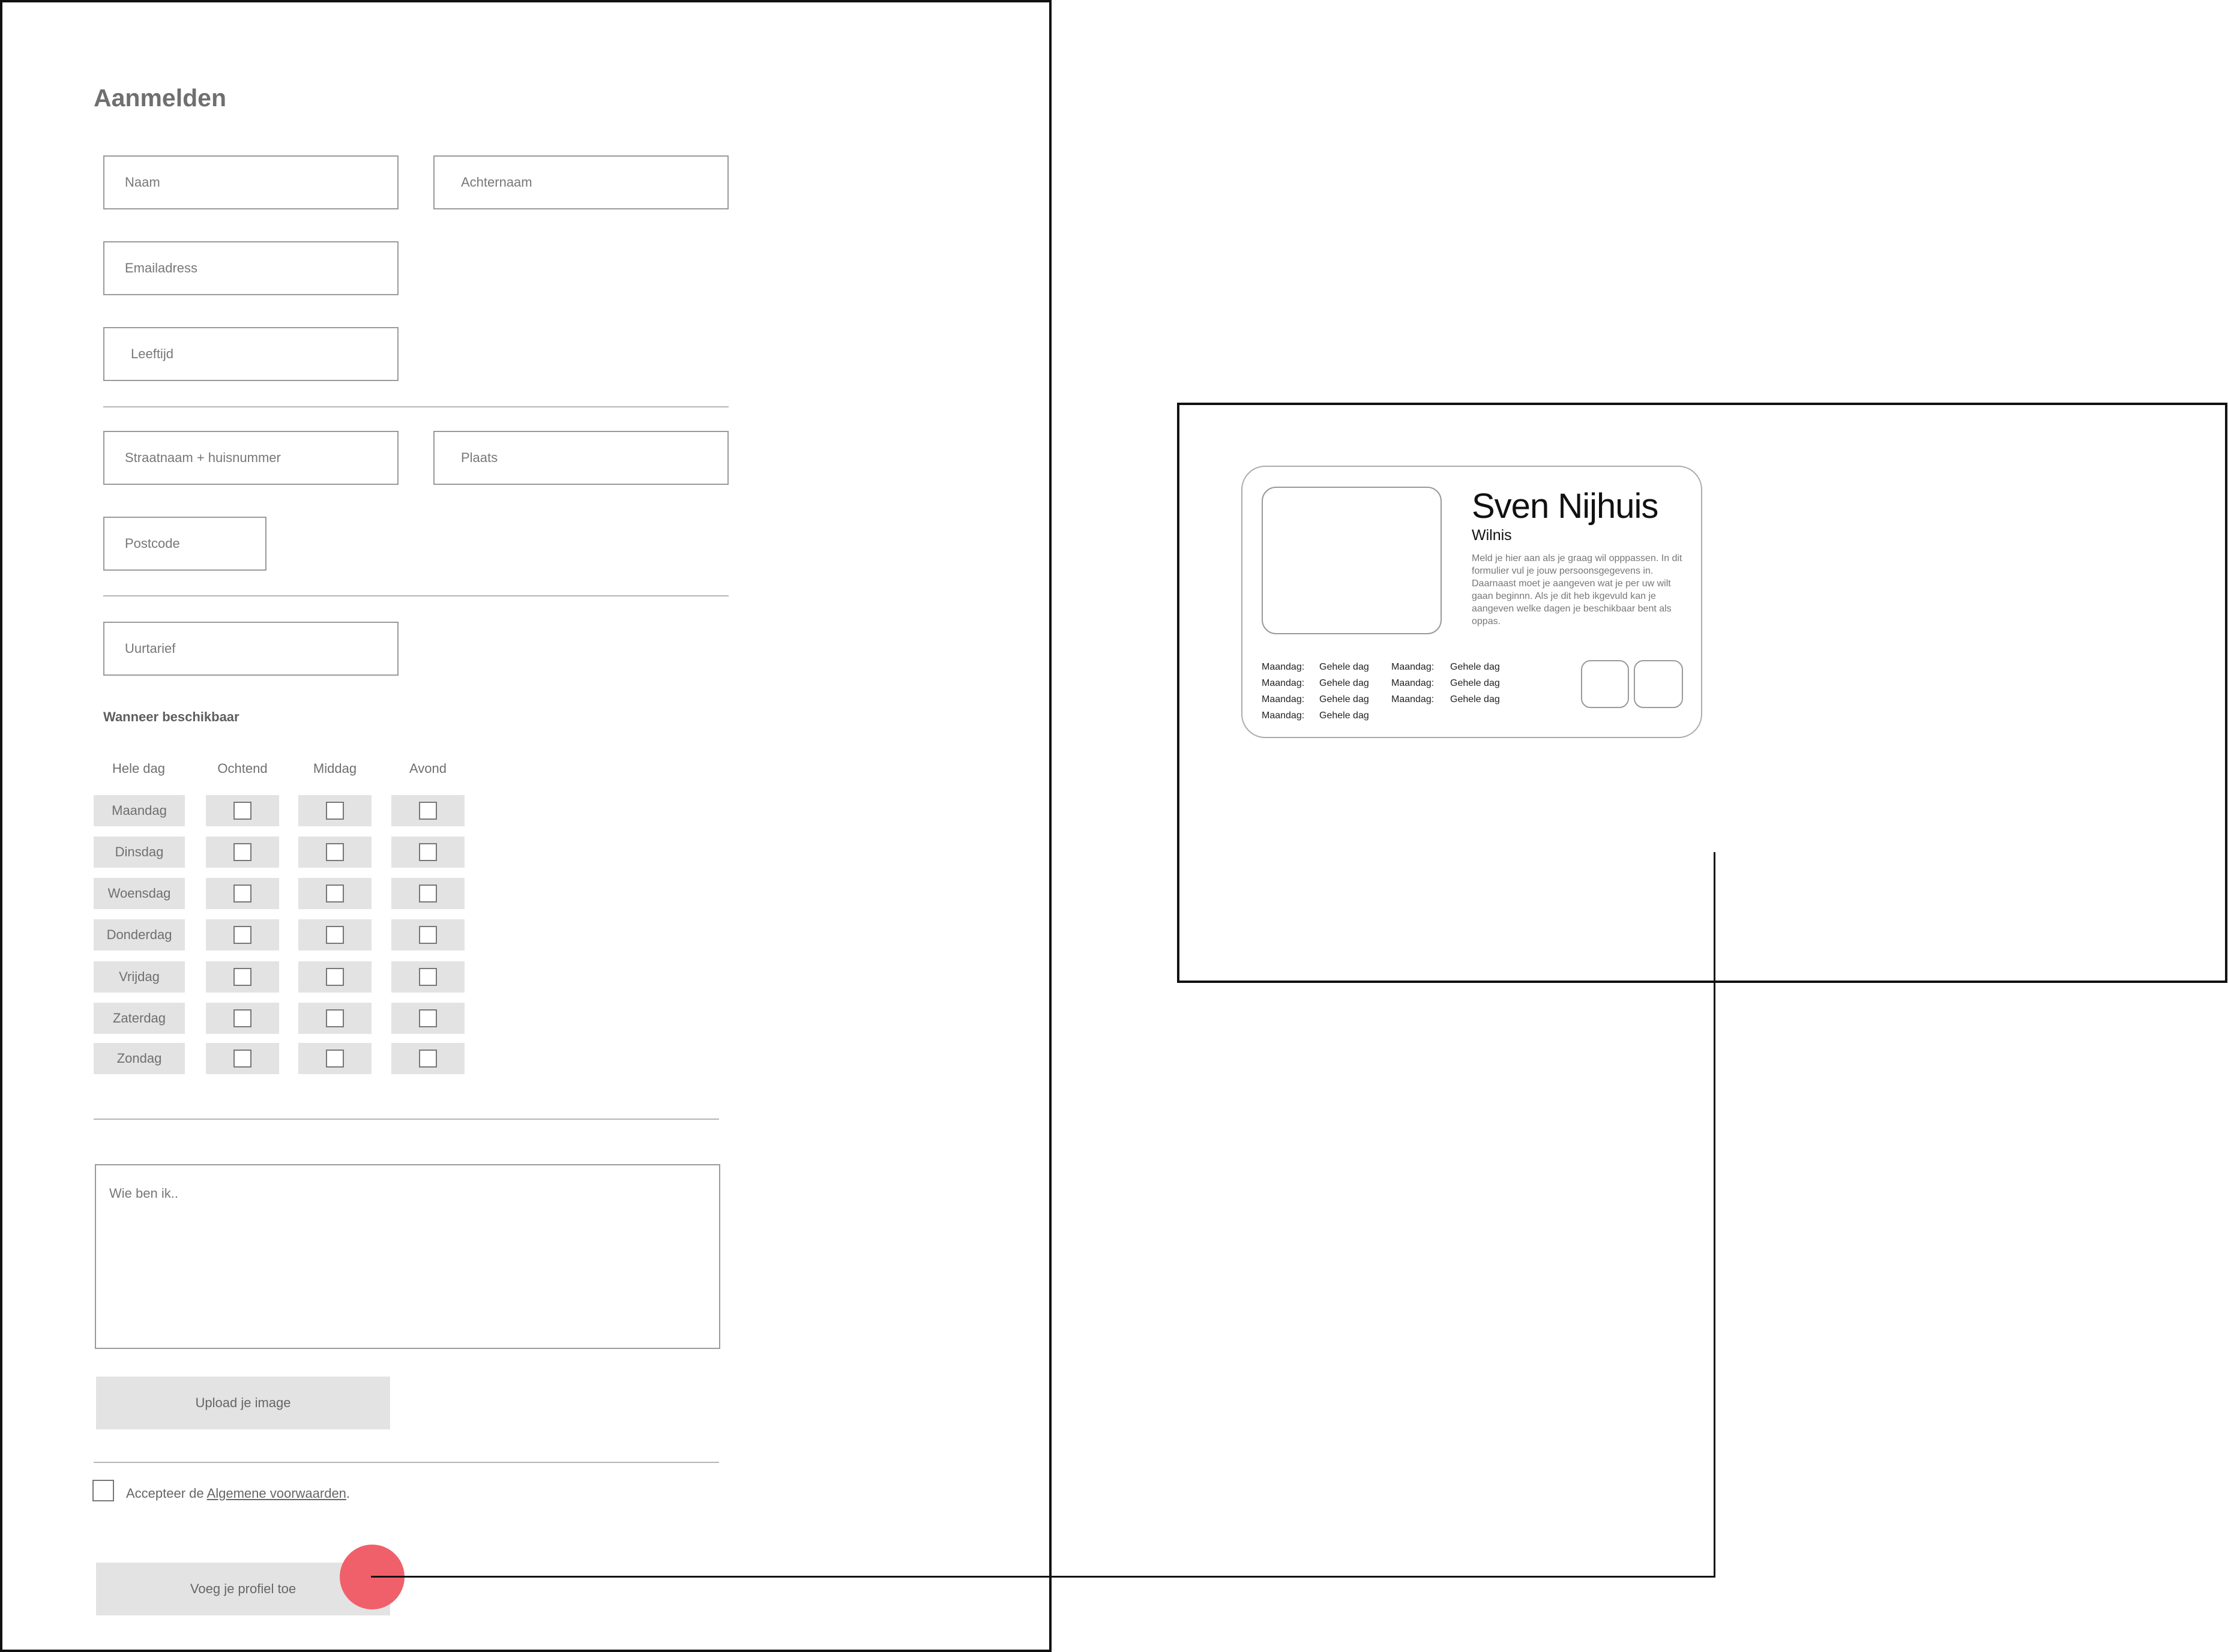 The image size is (2228, 1652). What do you see at coordinates (171, 716) in the screenshot?
I see `availability-label: Wanneer beschikbaar` at bounding box center [171, 716].